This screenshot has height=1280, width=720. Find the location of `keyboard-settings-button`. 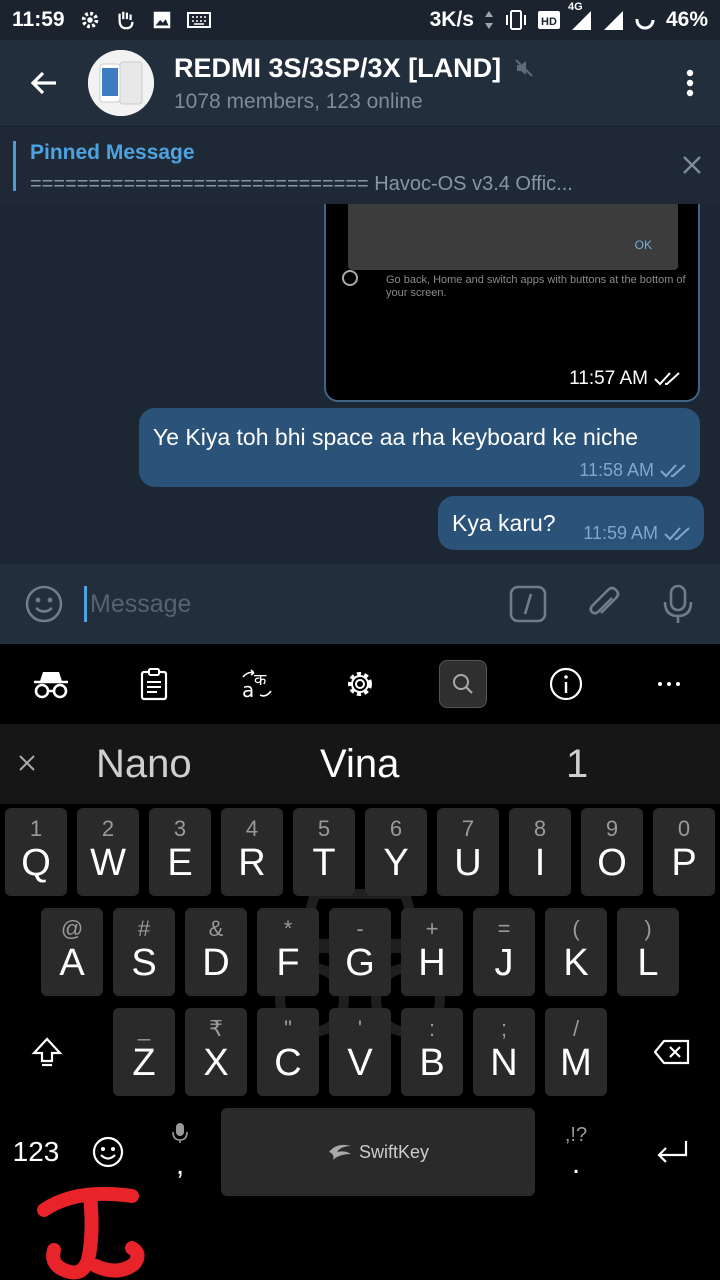

keyboard-settings-button is located at coordinates (360, 684).